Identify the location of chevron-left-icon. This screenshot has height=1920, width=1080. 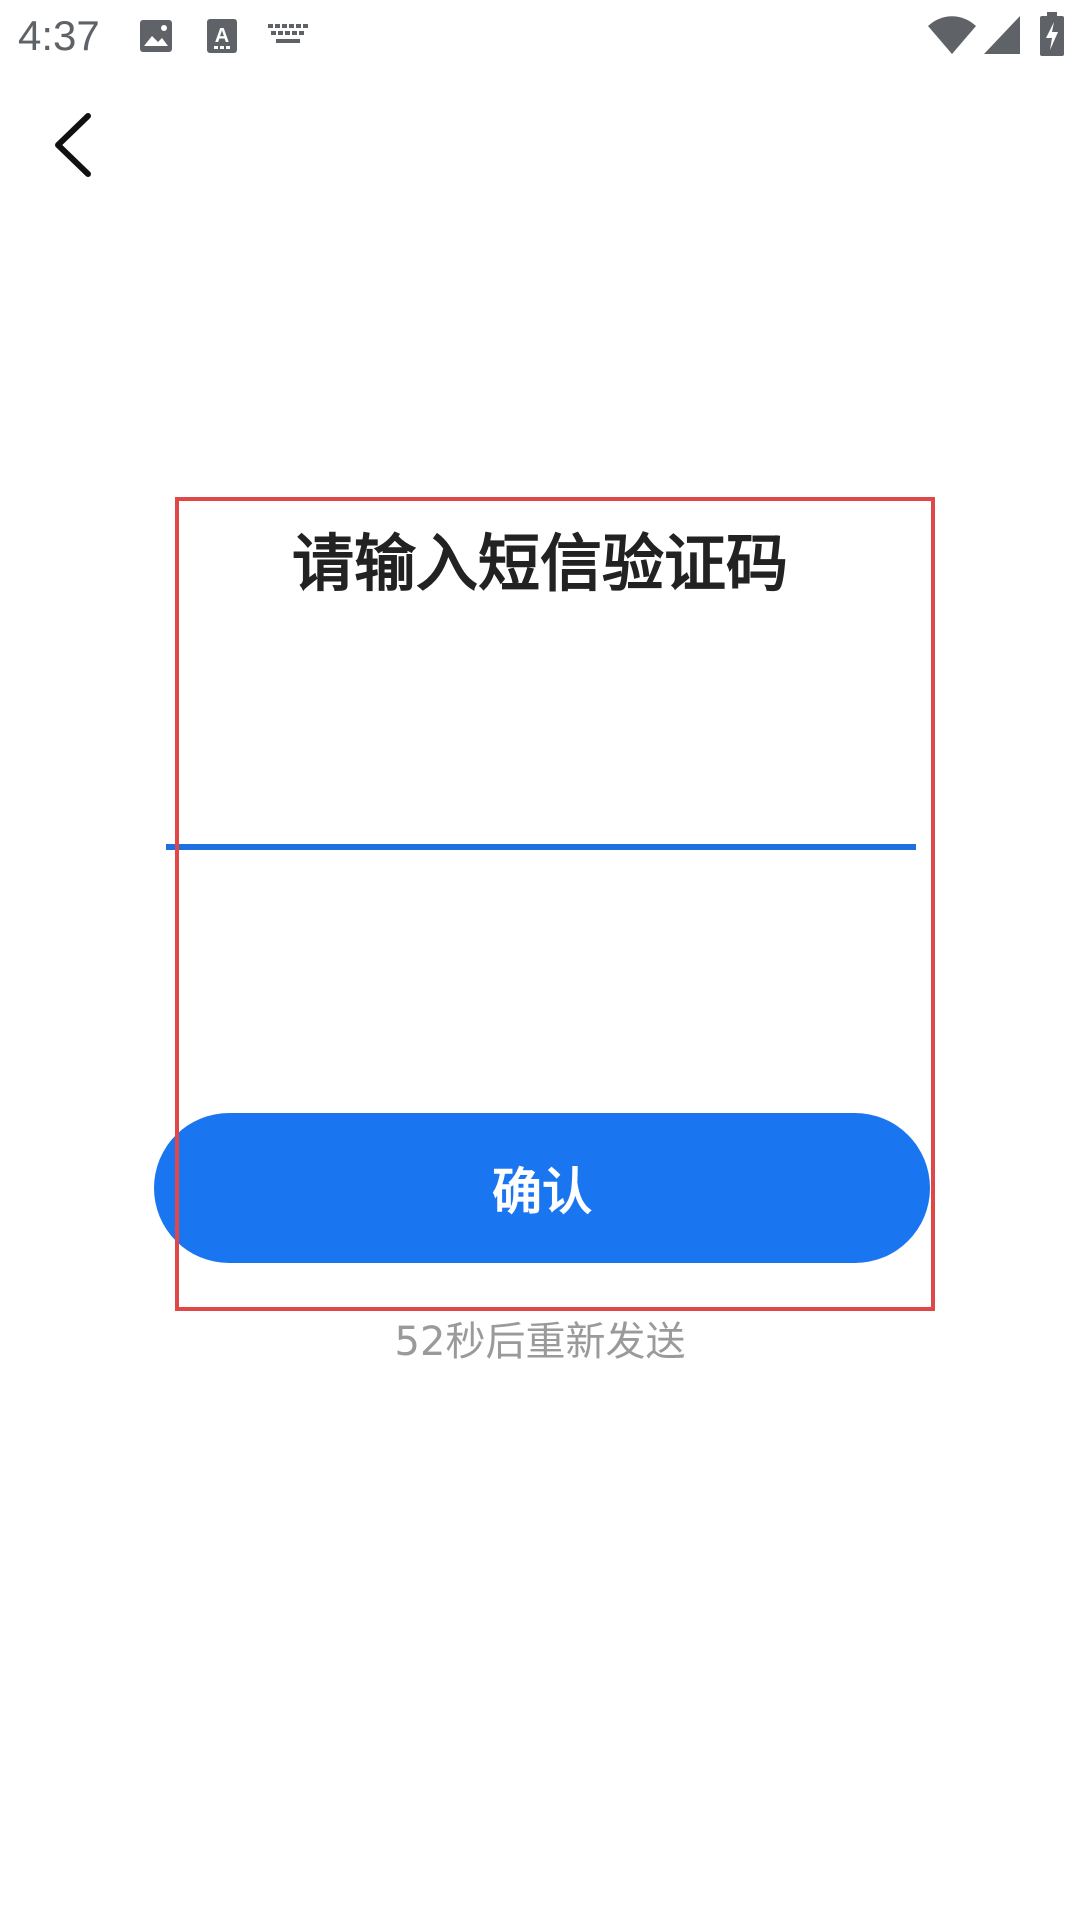
(73, 145).